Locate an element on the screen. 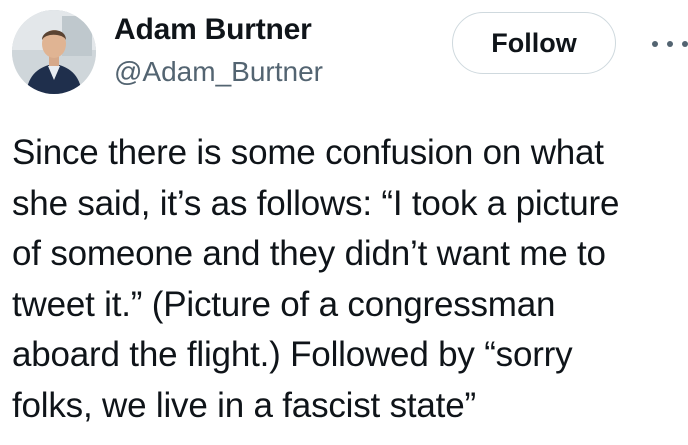 This screenshot has width=688, height=445. avatar-photo is located at coordinates (54, 52).